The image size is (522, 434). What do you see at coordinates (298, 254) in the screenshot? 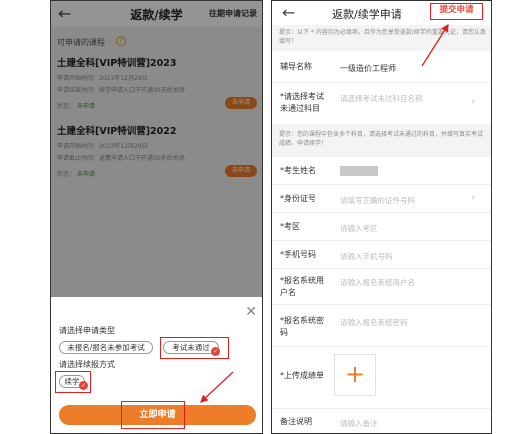
I see `field-label: *手机号码` at bounding box center [298, 254].